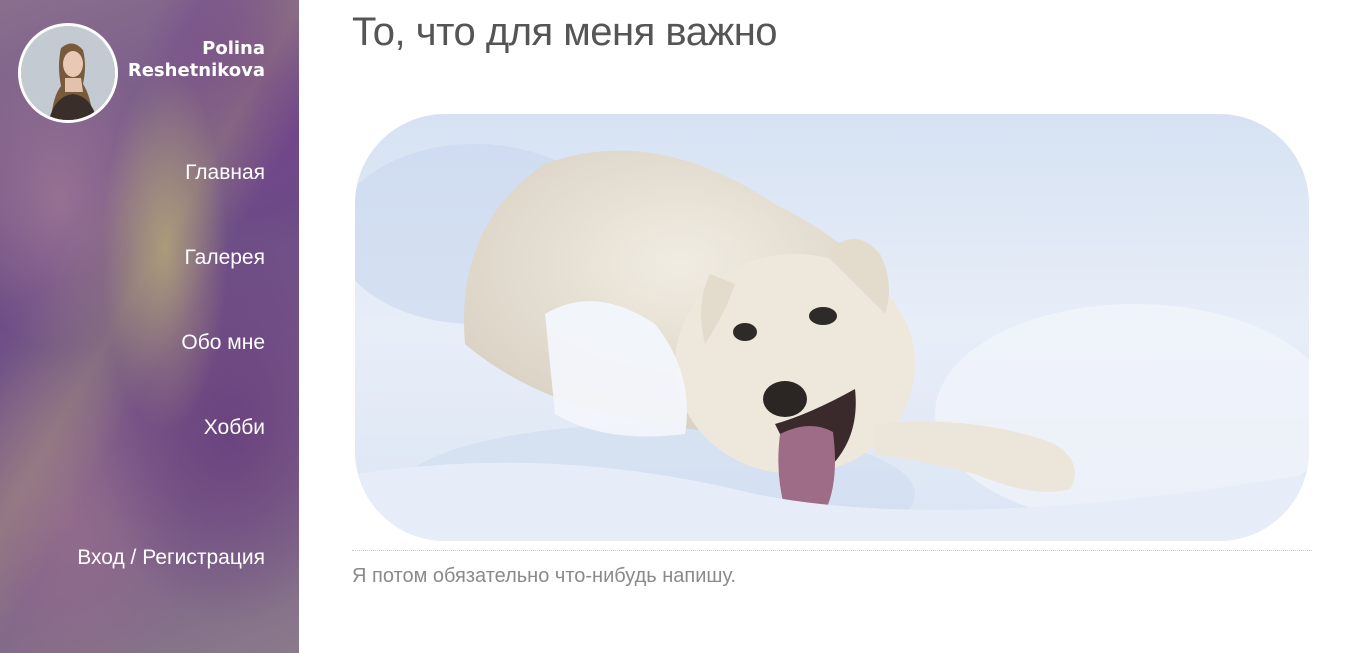  What do you see at coordinates (544, 576) in the screenshot?
I see `caption-text: Я потом обязательно что-нибудь напишу.` at bounding box center [544, 576].